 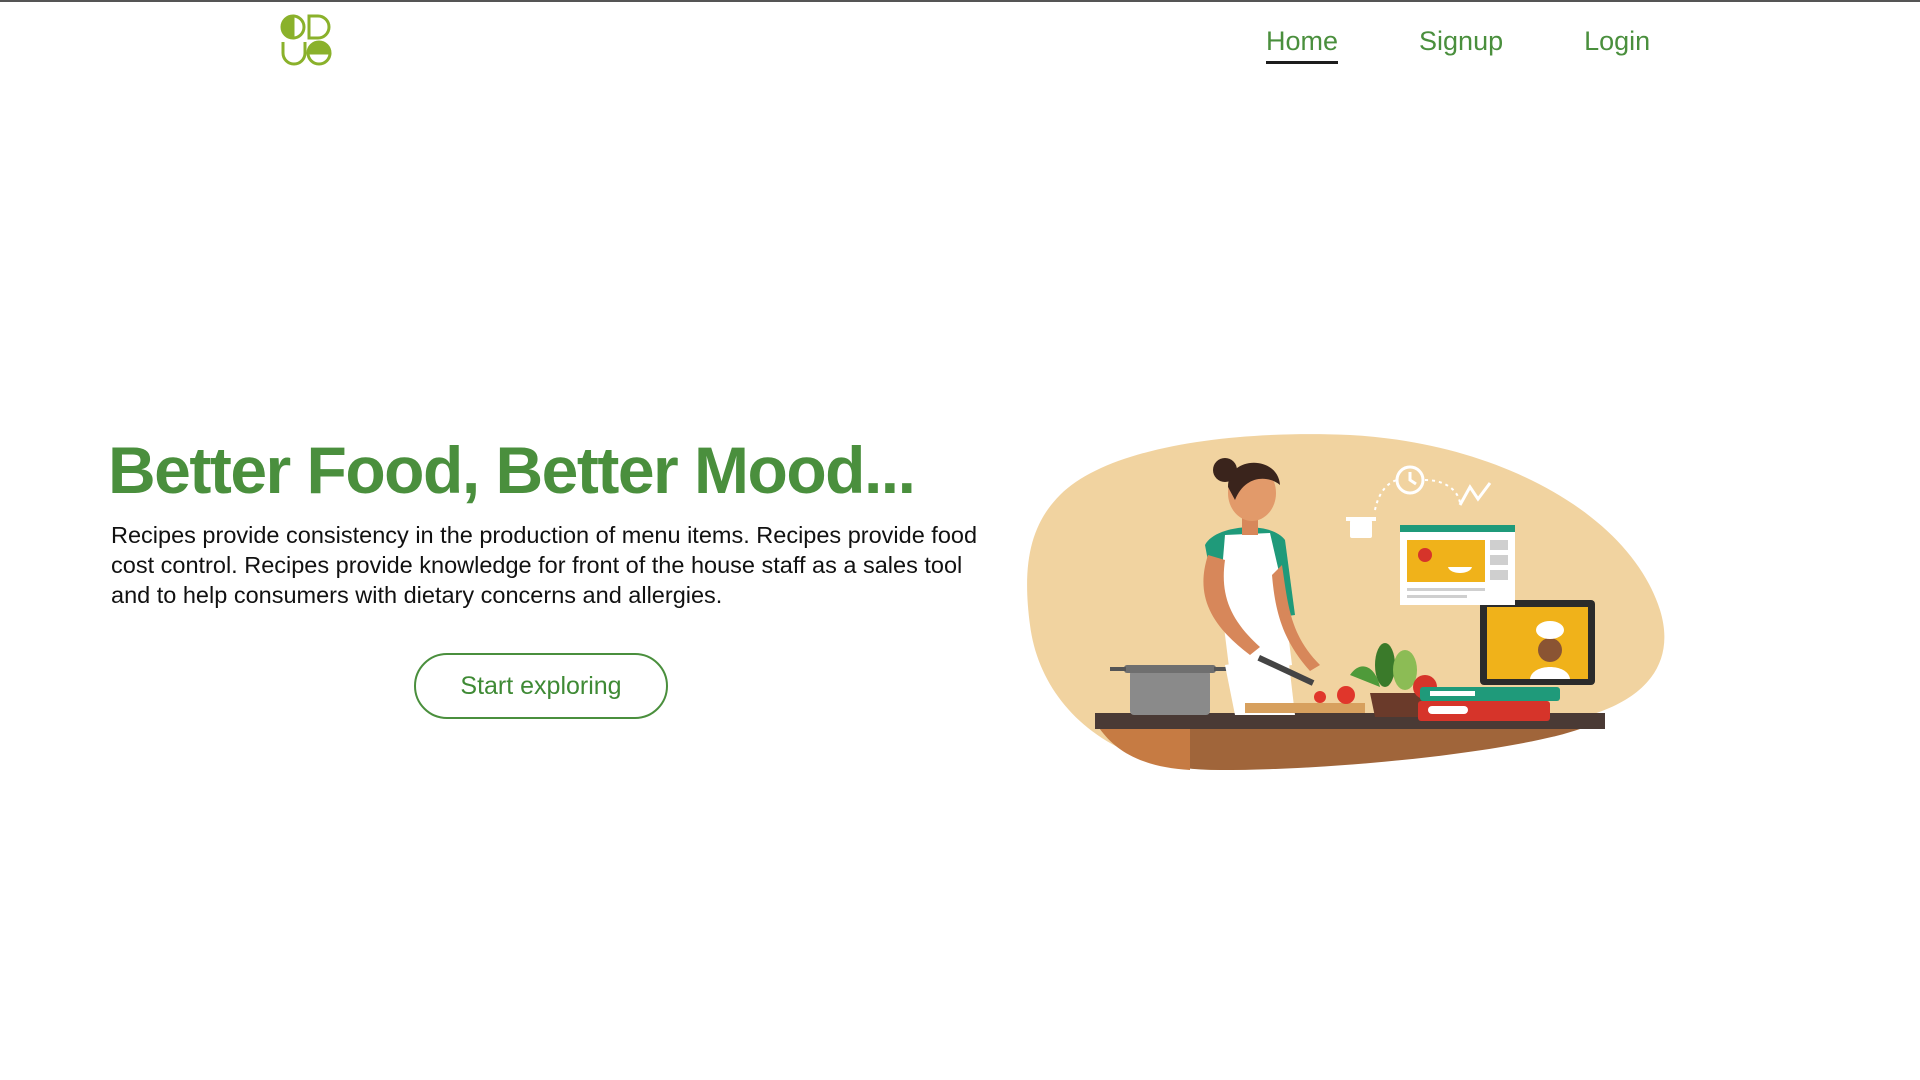 What do you see at coordinates (541, 686) in the screenshot?
I see `start-exploring-button: Start exploring` at bounding box center [541, 686].